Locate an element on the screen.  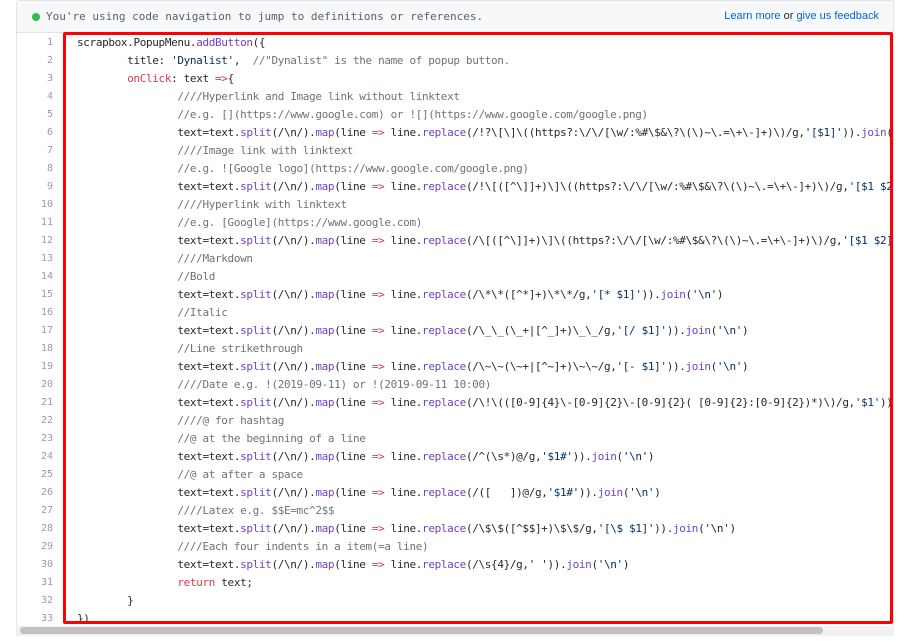
code-line: 25 //@ at after a space is located at coordinates (455, 475).